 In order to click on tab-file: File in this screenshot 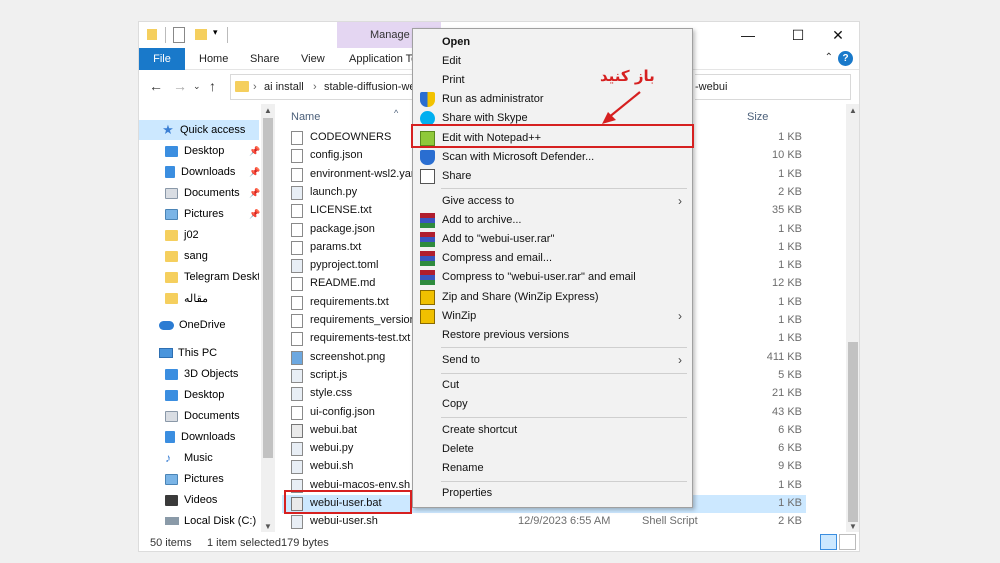, I will do `click(162, 59)`.